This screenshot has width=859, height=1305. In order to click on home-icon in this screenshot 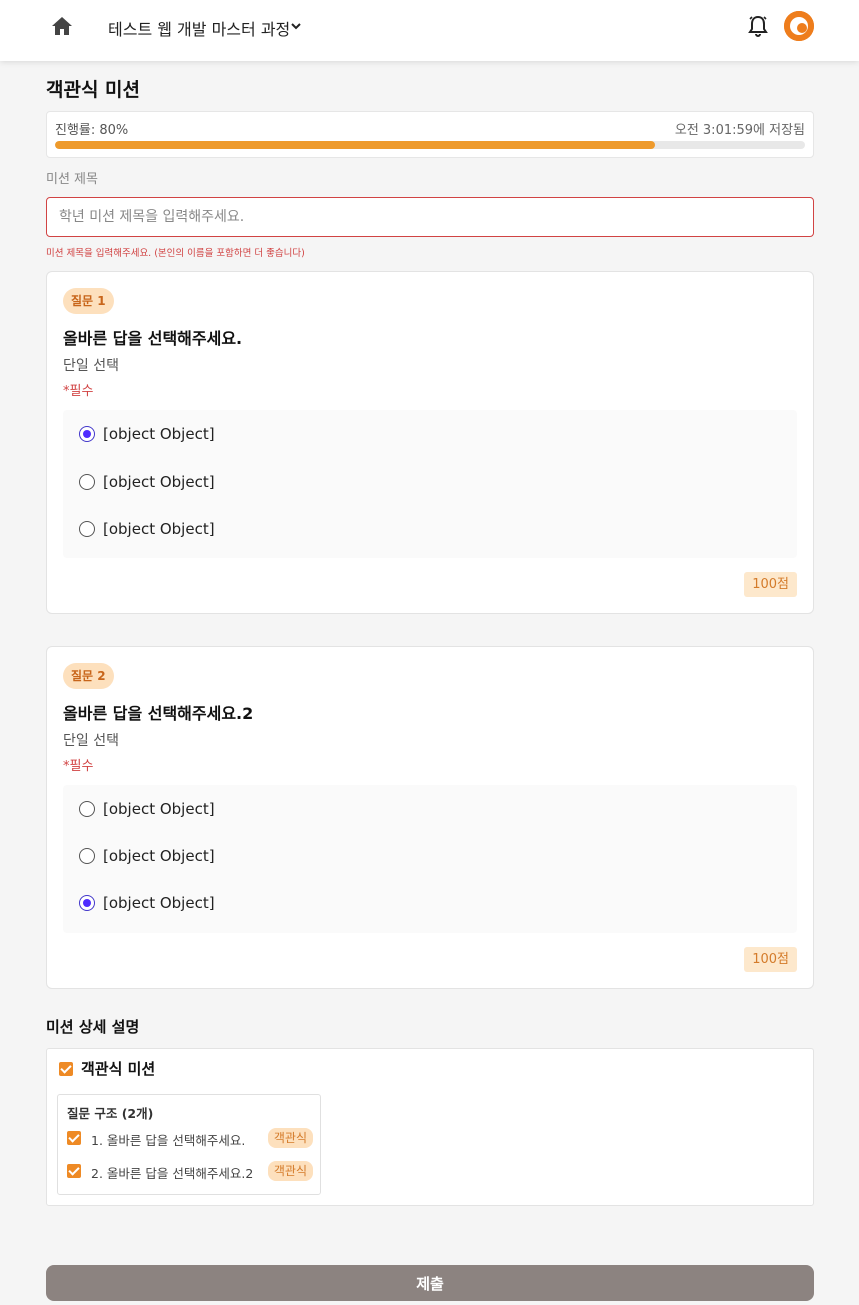, I will do `click(62, 26)`.